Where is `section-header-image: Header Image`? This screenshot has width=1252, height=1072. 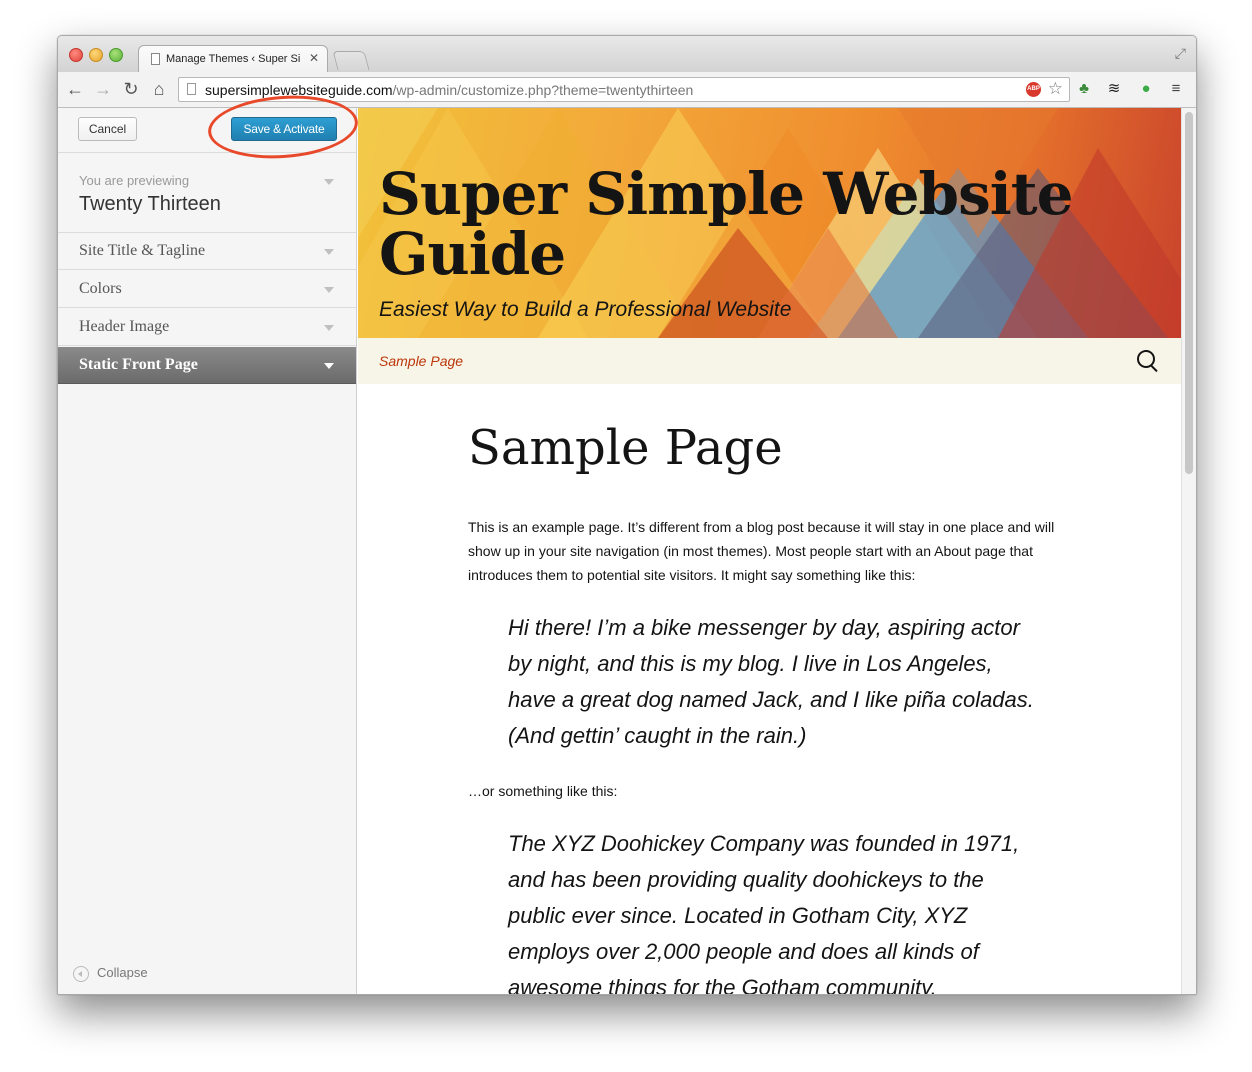 section-header-image: Header Image is located at coordinates (207, 327).